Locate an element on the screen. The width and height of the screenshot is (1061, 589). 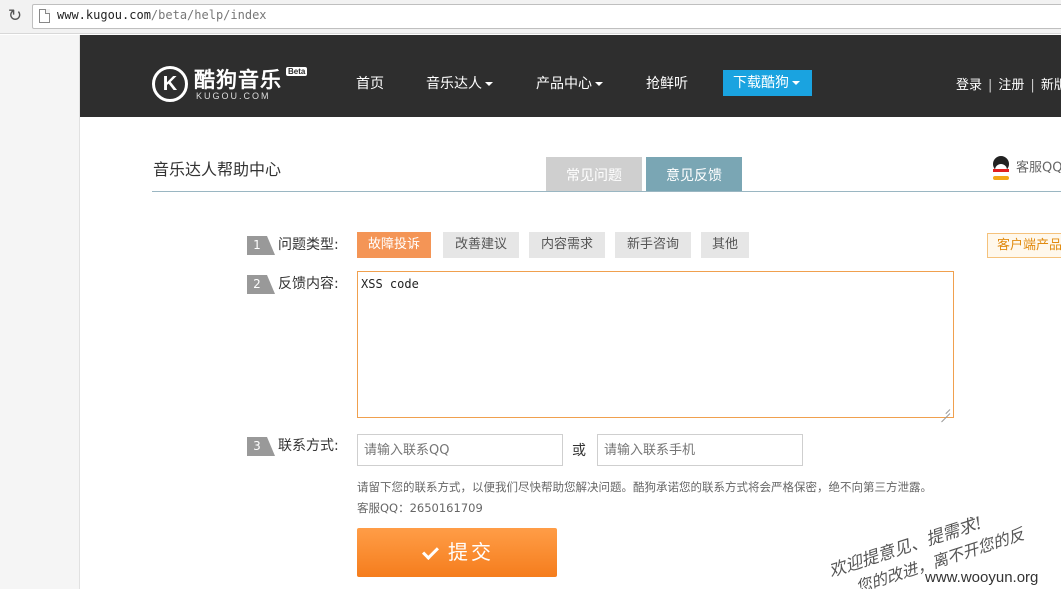
left-gutter is located at coordinates (40, 312).